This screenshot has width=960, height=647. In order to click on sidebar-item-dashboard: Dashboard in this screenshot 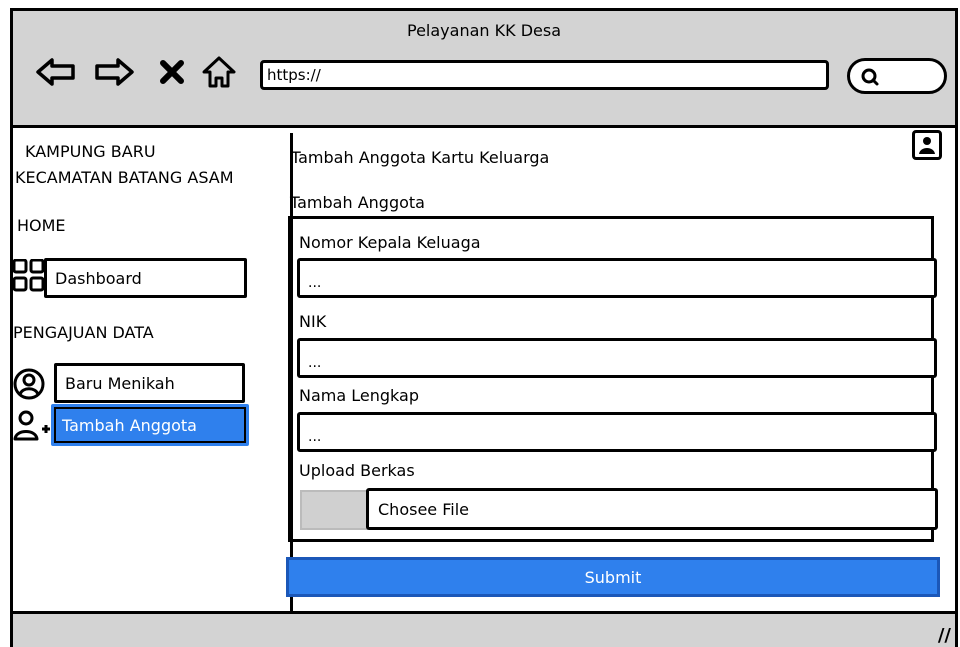, I will do `click(145, 278)`.